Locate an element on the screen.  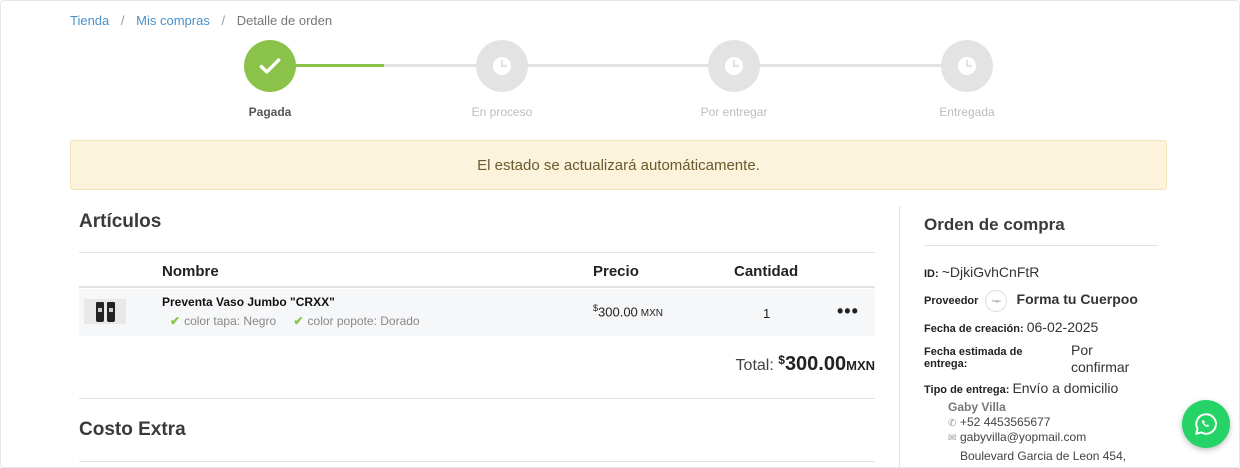
step-en-proceso: En proceso is located at coordinates (502, 79).